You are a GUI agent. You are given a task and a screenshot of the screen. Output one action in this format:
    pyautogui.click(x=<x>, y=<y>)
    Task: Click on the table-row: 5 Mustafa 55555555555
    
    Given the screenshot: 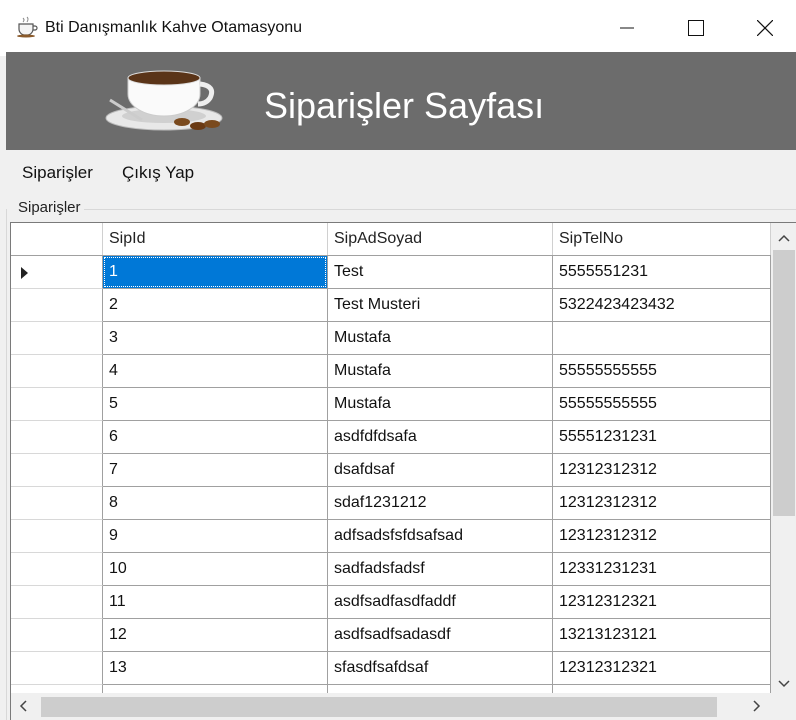 What is the action you would take?
    pyautogui.click(x=391, y=404)
    